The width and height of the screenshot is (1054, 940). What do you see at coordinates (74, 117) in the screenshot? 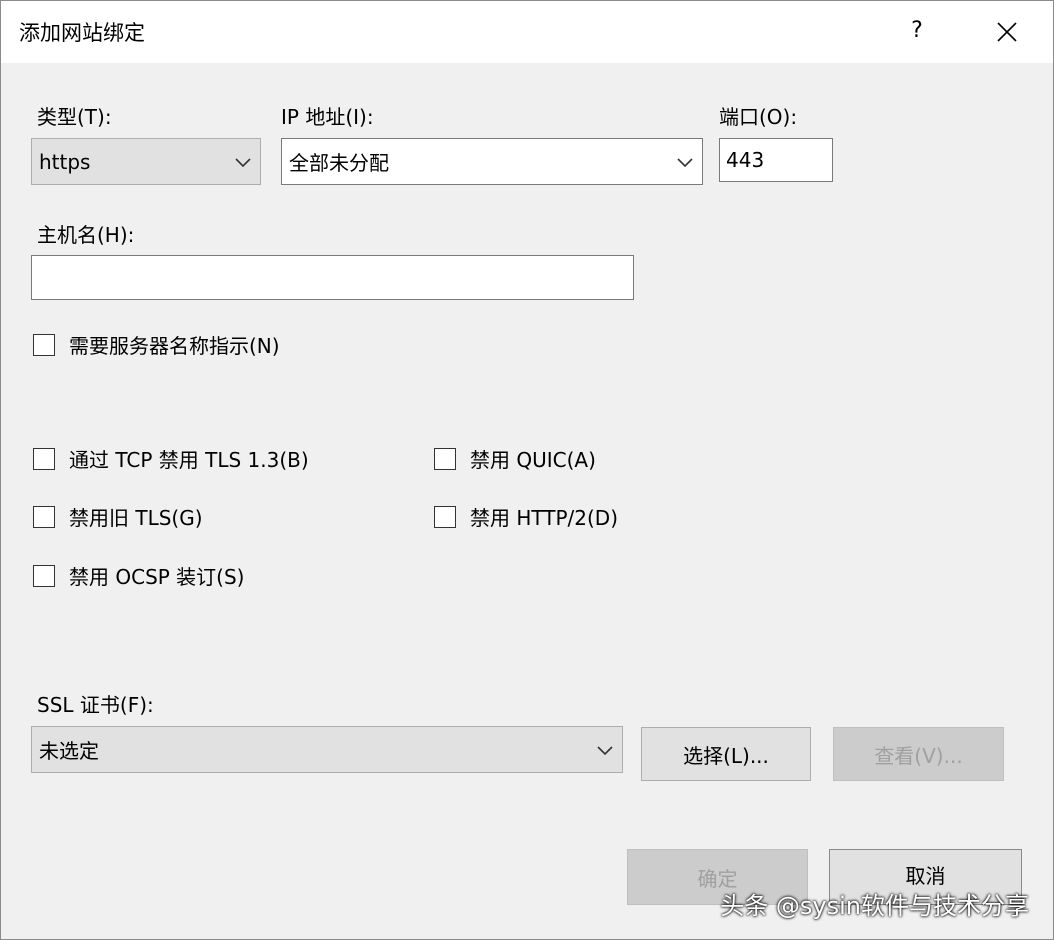
I see `type-label: 类型(T):` at bounding box center [74, 117].